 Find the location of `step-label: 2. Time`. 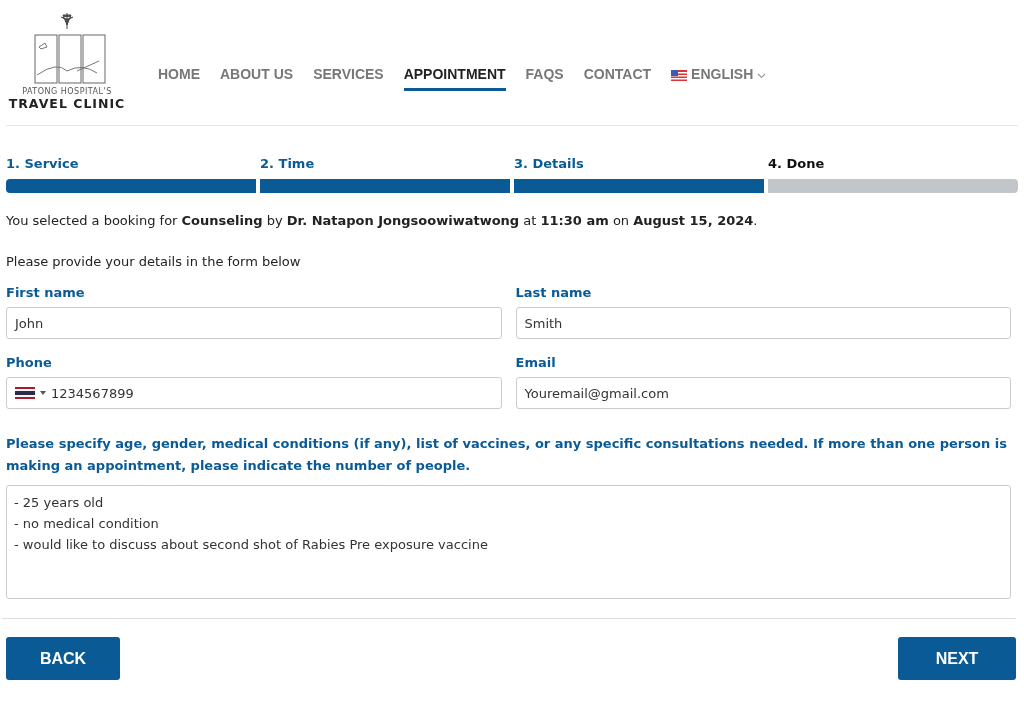

step-label: 2. Time is located at coordinates (288, 163).